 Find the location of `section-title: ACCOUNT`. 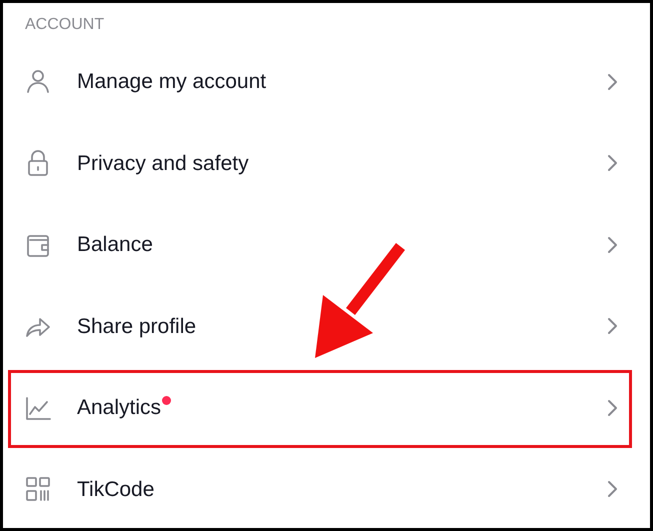

section-title: ACCOUNT is located at coordinates (65, 25).